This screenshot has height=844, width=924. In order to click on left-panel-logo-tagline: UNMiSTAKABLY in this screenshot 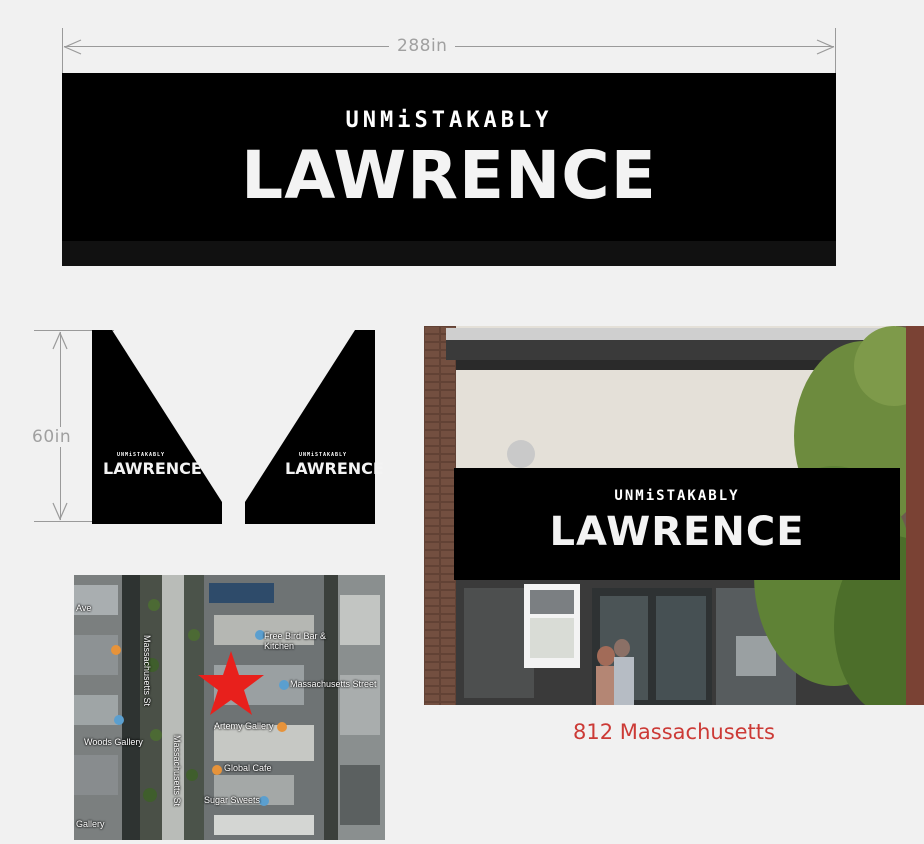, I will do `click(141, 455)`.